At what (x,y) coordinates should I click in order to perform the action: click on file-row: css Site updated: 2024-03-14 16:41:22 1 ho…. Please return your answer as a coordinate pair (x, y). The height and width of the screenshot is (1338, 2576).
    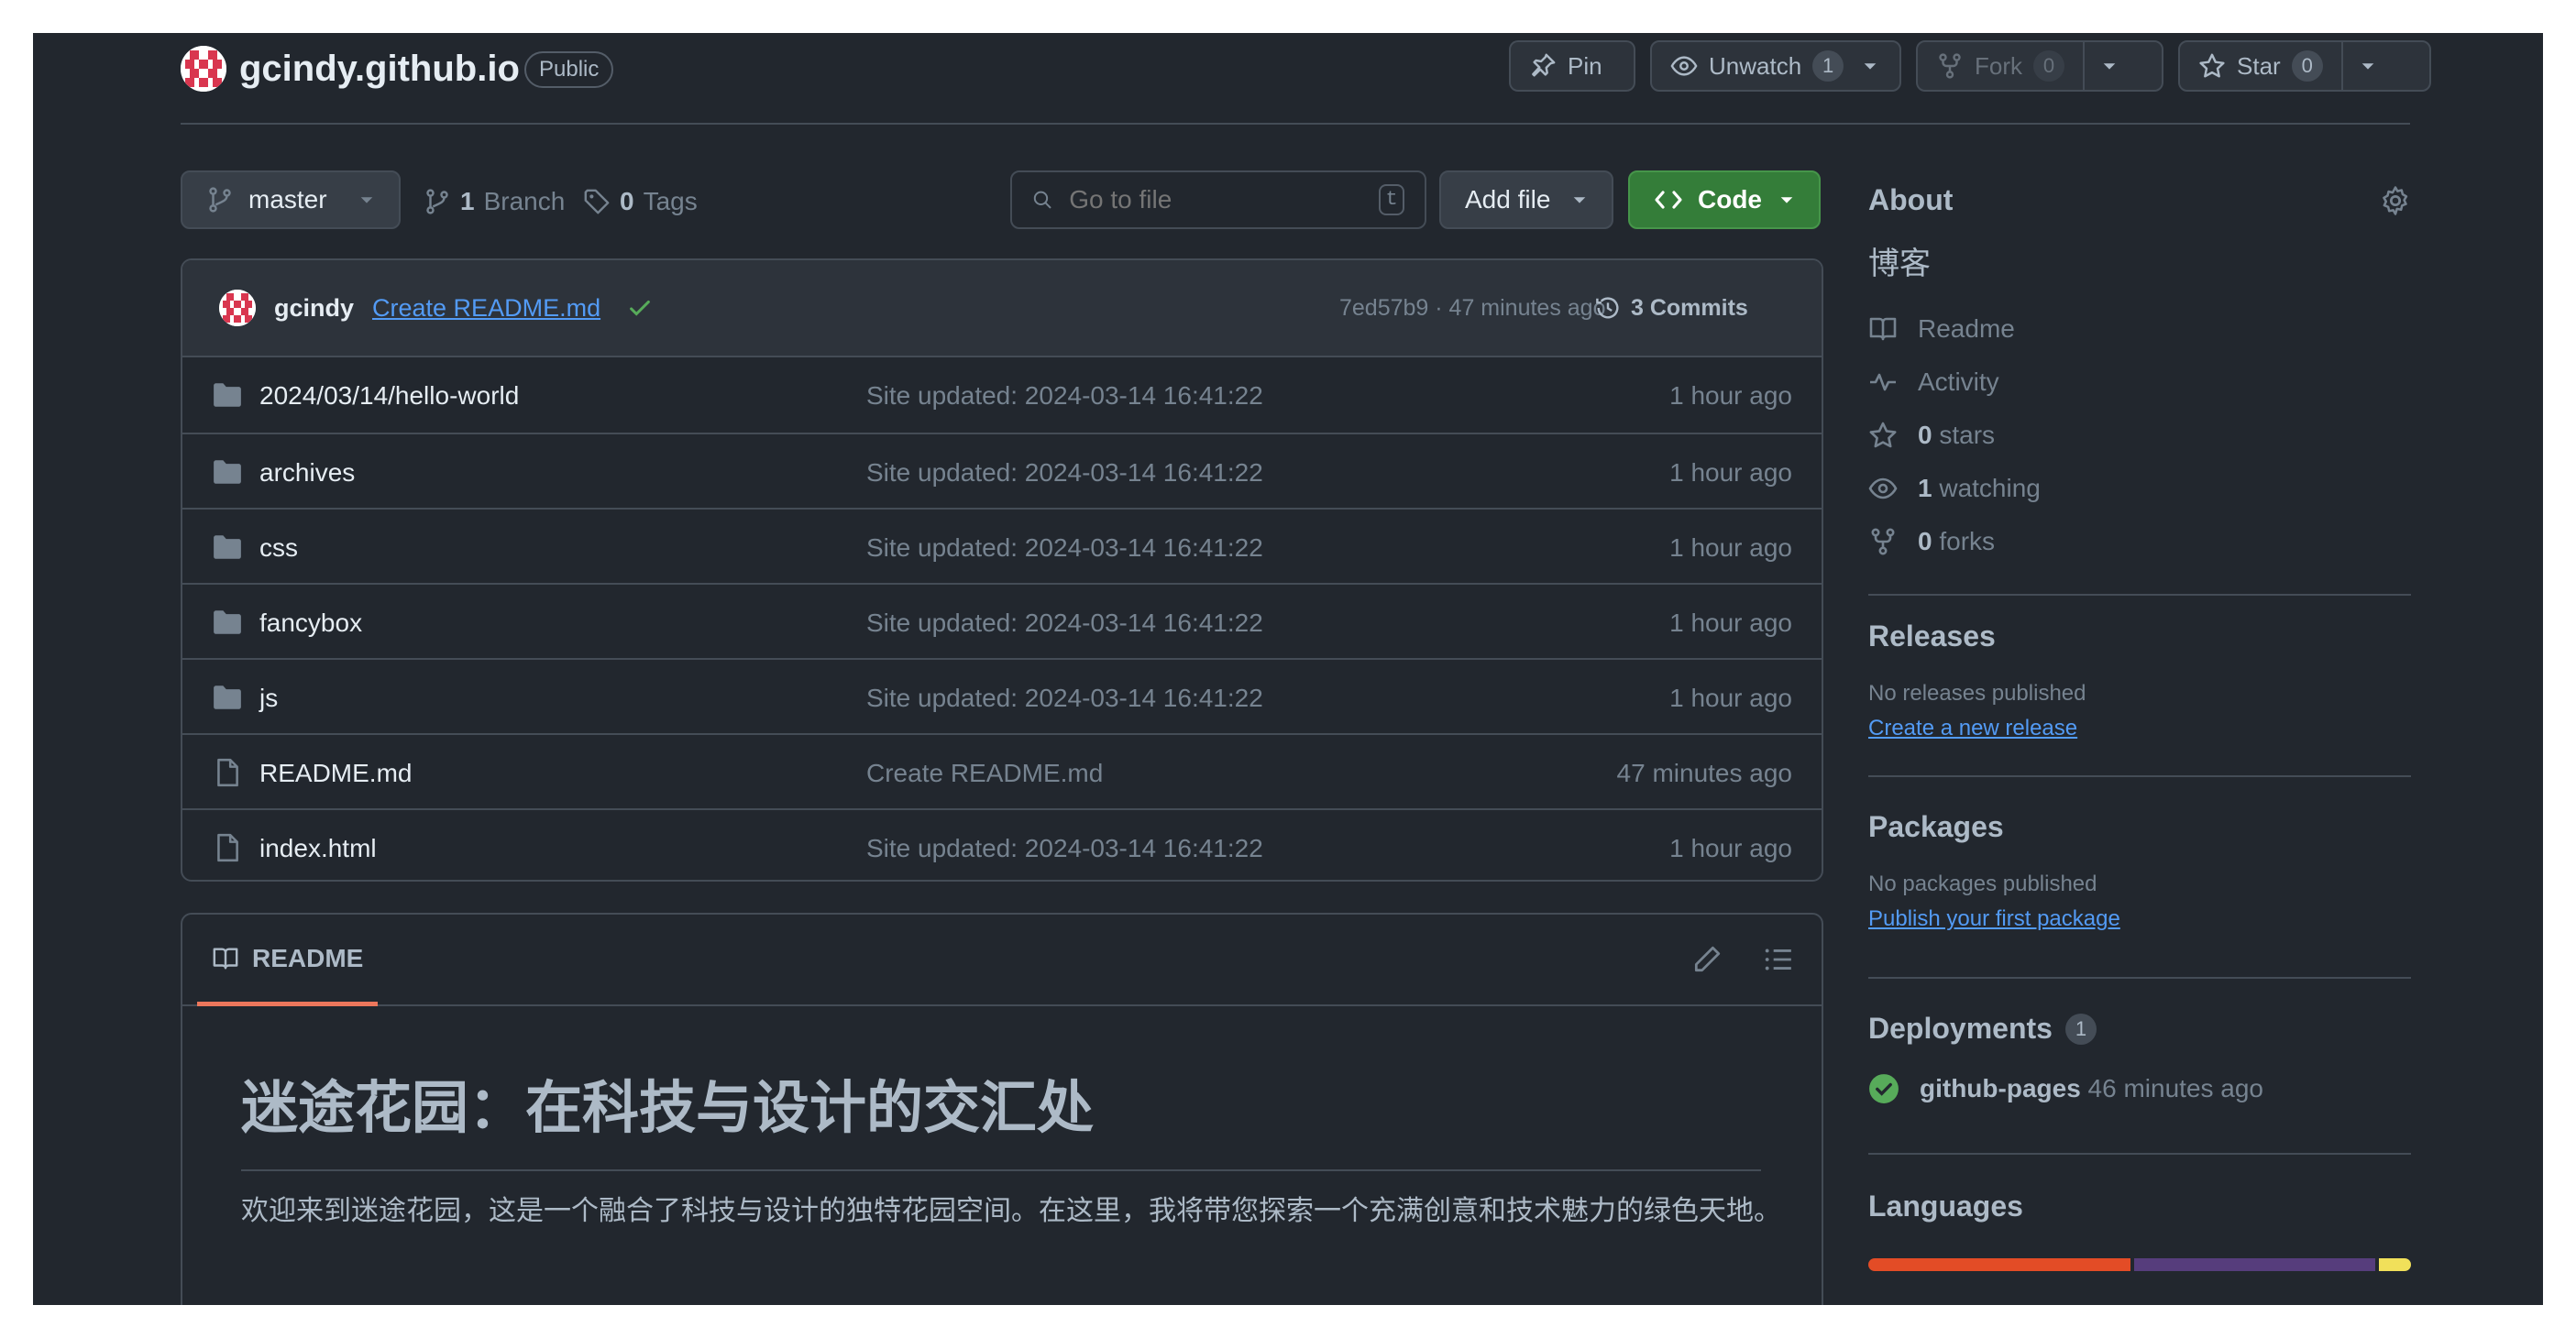
    Looking at the image, I should click on (1002, 545).